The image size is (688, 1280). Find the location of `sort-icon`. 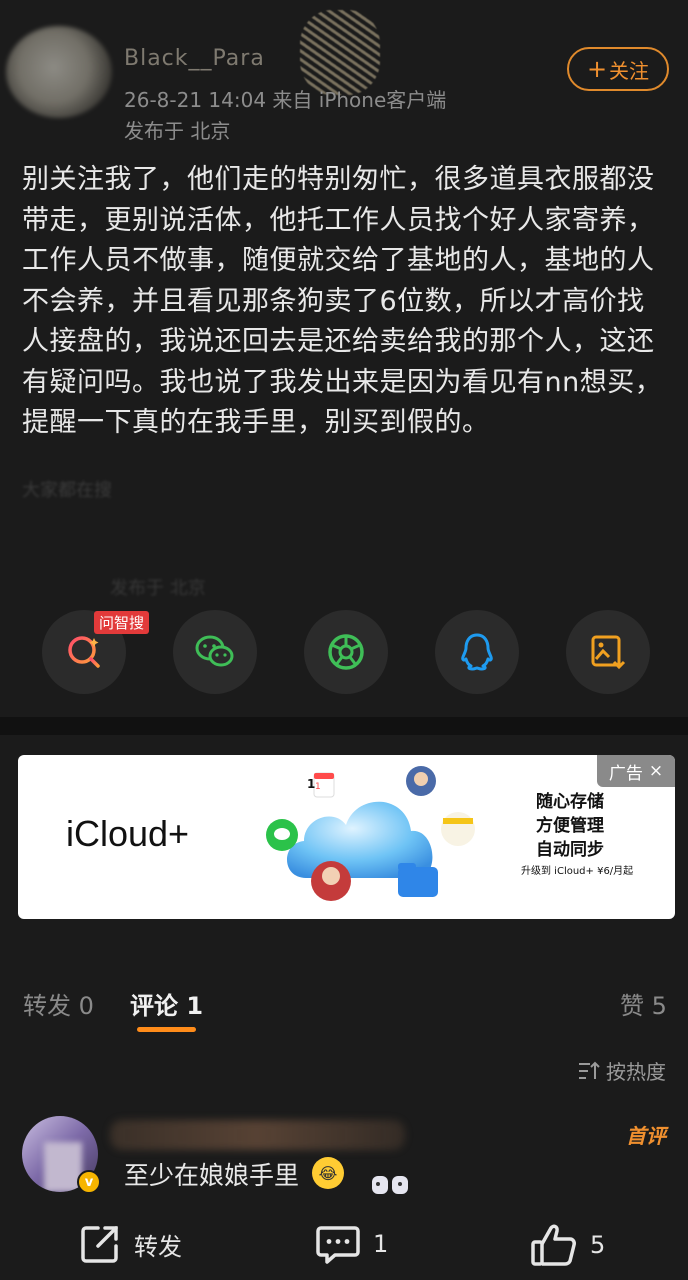

sort-icon is located at coordinates (589, 1070).